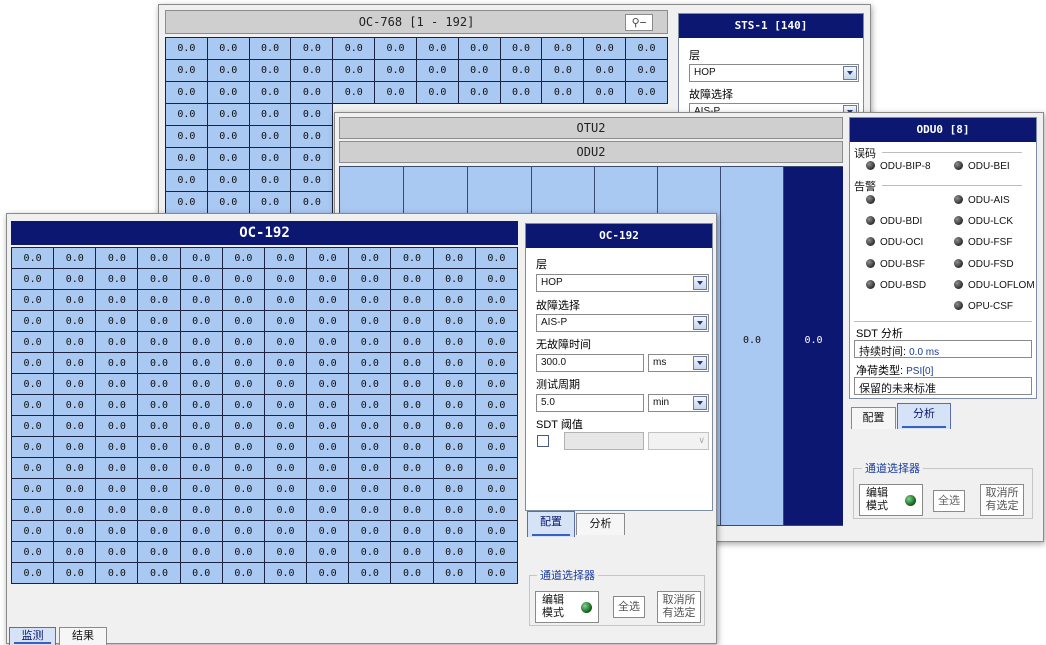  Describe the element at coordinates (590, 403) in the screenshot. I see `period-input: 5.0` at that location.